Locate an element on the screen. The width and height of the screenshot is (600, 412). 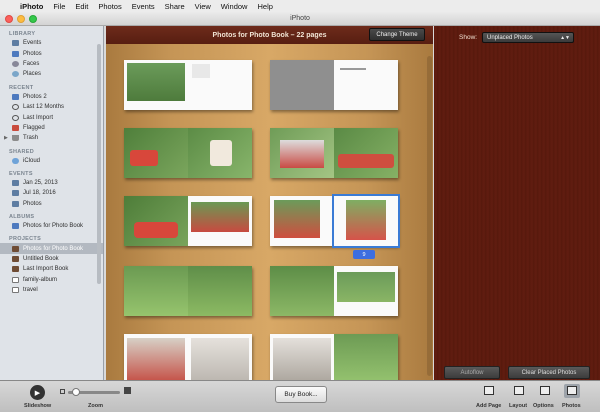
sidebar-item-last-12-months: Last 12 Months is located at coordinates (51, 107).